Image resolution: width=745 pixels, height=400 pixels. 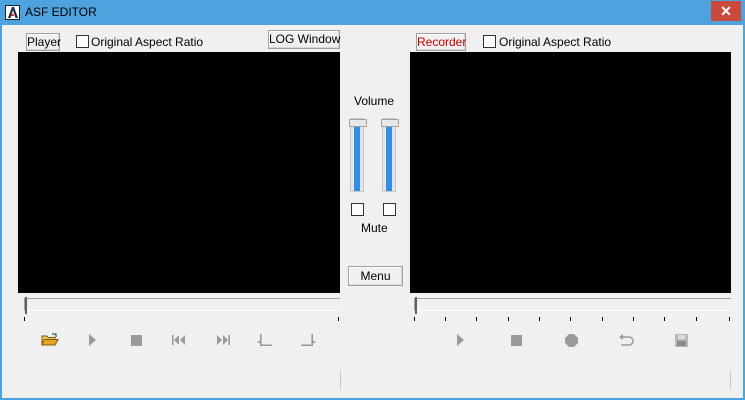 I want to click on recorder-seek-ticks, so click(x=572, y=320).